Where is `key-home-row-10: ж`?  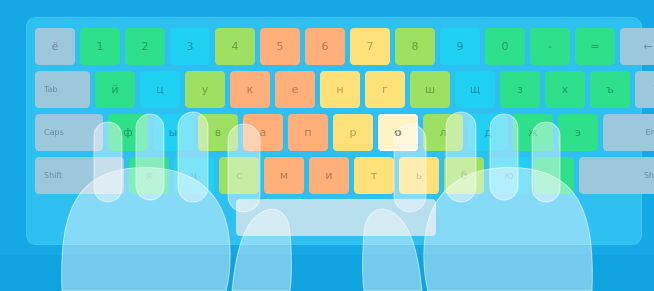 key-home-row-10: ж is located at coordinates (533, 132).